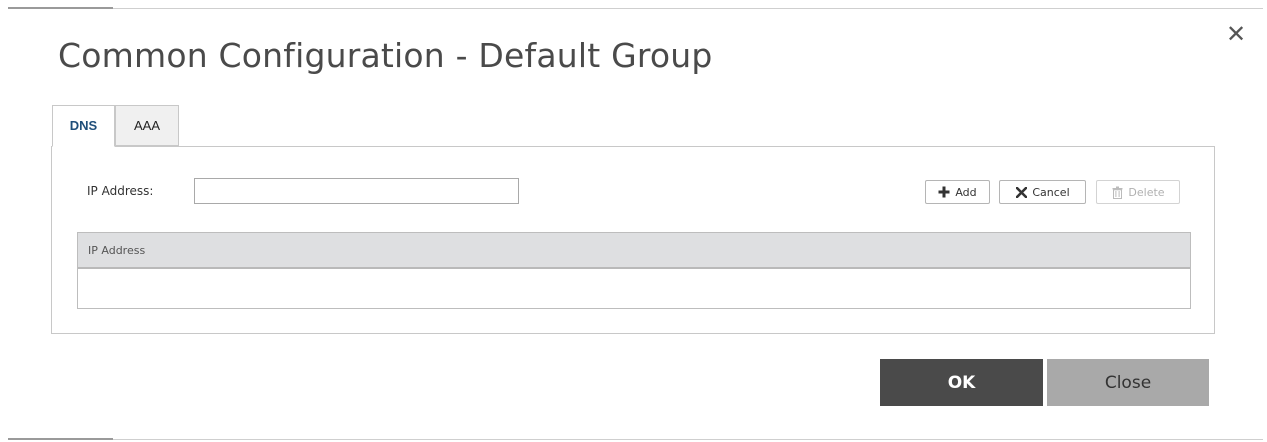 Image resolution: width=1267 pixels, height=442 pixels. What do you see at coordinates (60, 8) in the screenshot?
I see `top-divider-accent` at bounding box center [60, 8].